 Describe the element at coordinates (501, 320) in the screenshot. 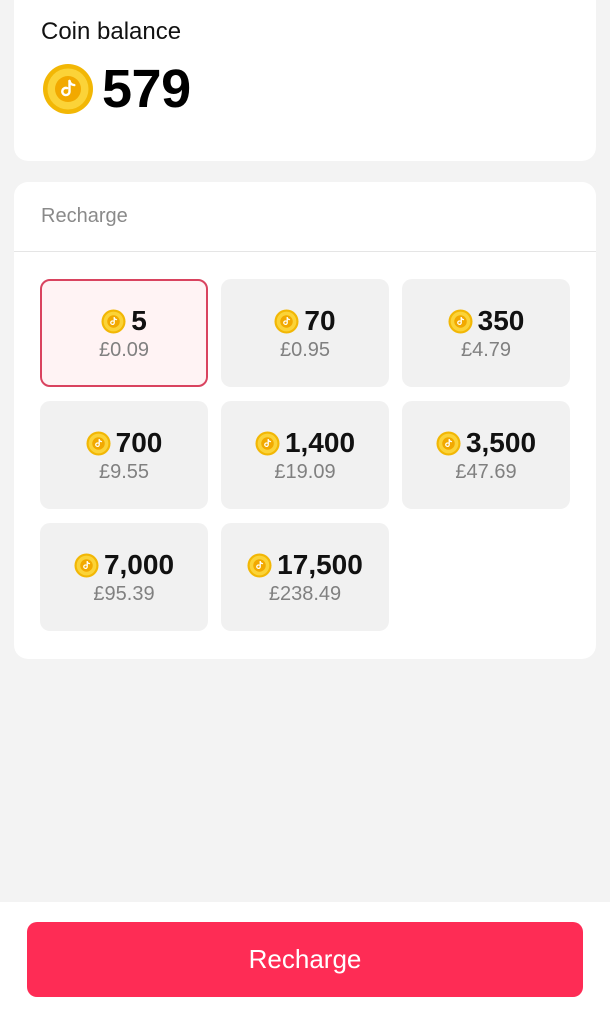

I see `coin-package-amount: 350` at that location.